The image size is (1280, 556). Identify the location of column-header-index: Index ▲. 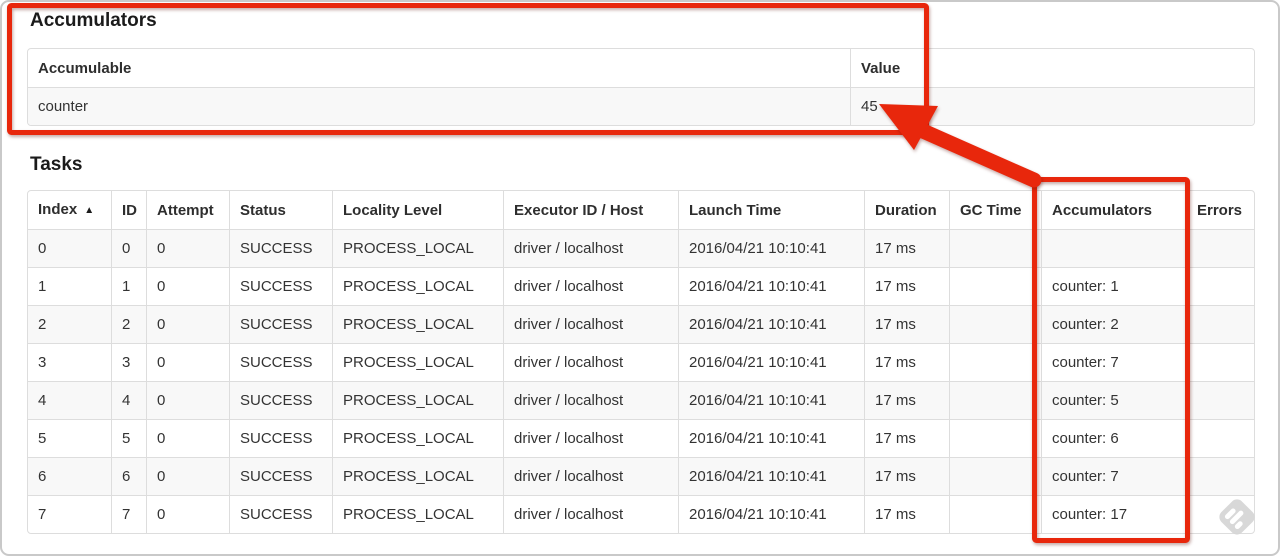
(69, 210).